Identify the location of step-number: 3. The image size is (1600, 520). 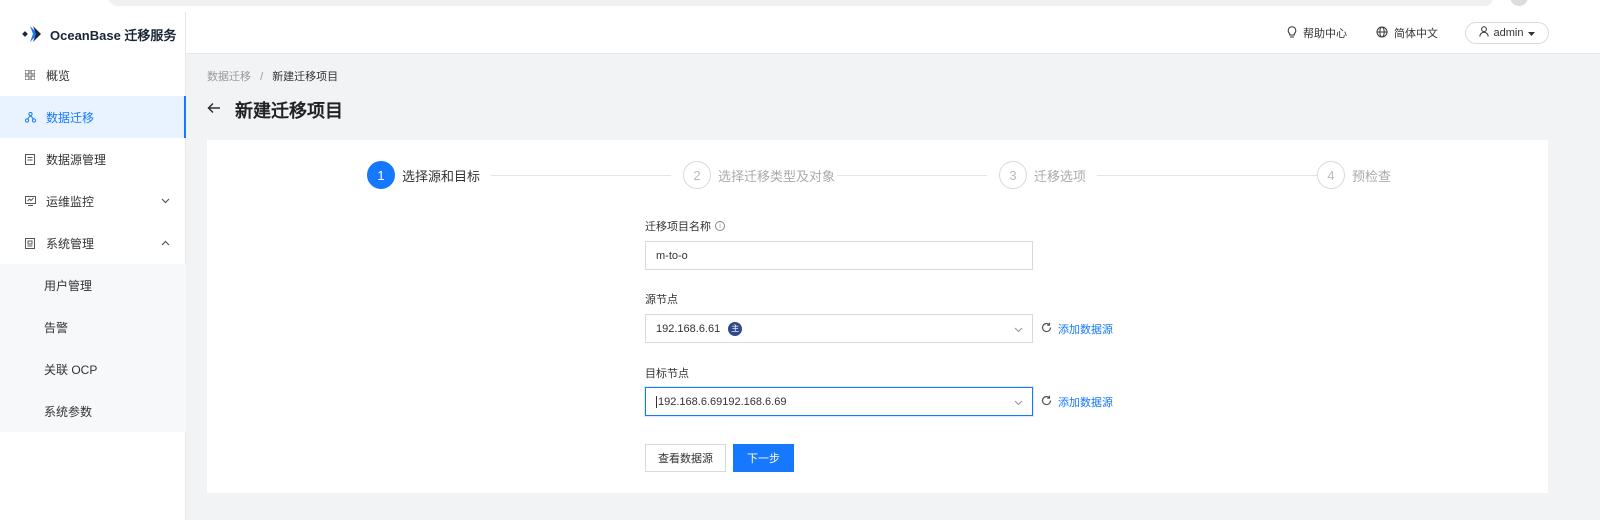
(1013, 175).